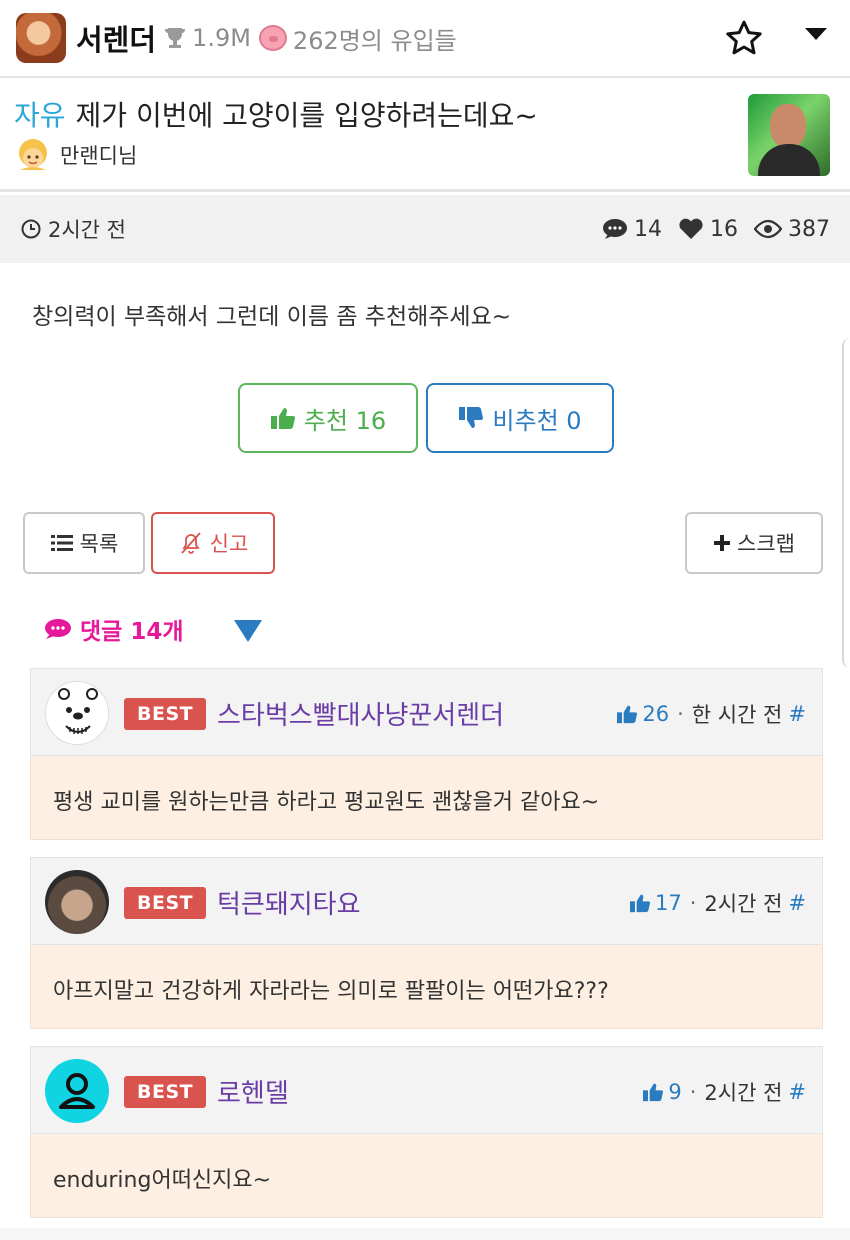 The height and width of the screenshot is (1240, 850). I want to click on comment-meta: 17 · 2시간 전 #, so click(717, 903).